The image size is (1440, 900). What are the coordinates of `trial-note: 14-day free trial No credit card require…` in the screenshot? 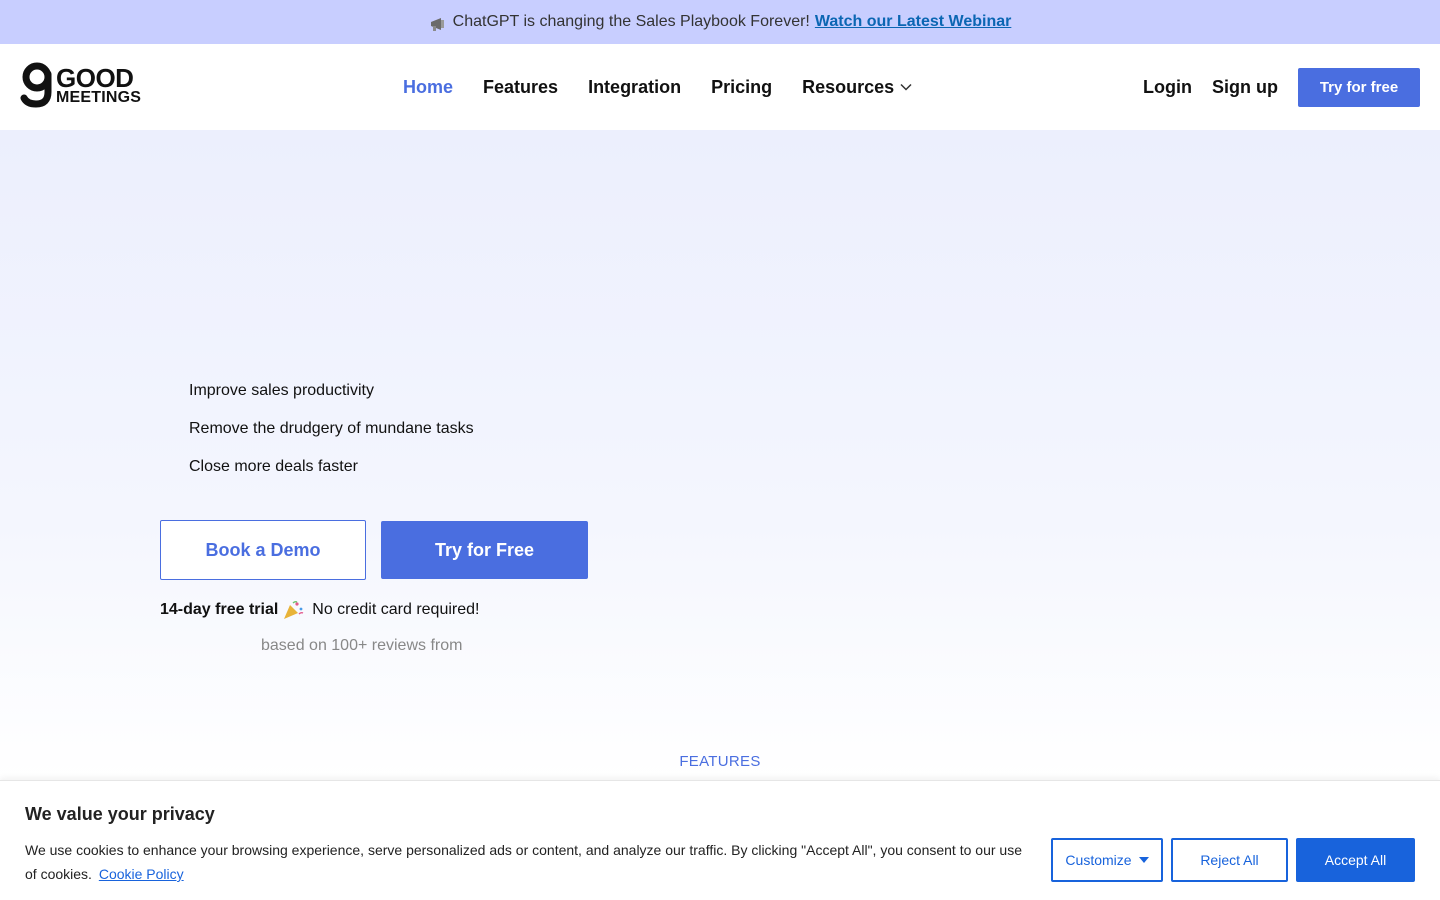 It's located at (319, 610).